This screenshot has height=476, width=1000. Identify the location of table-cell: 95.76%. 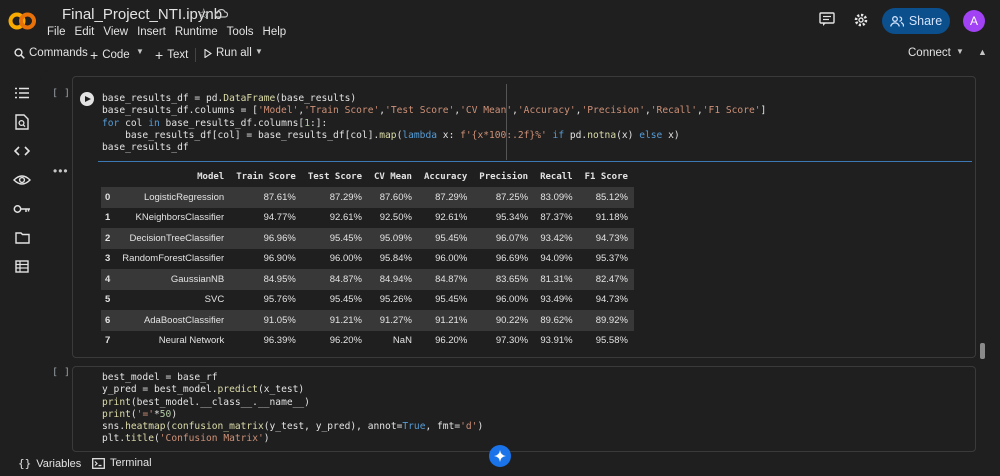
(266, 299).